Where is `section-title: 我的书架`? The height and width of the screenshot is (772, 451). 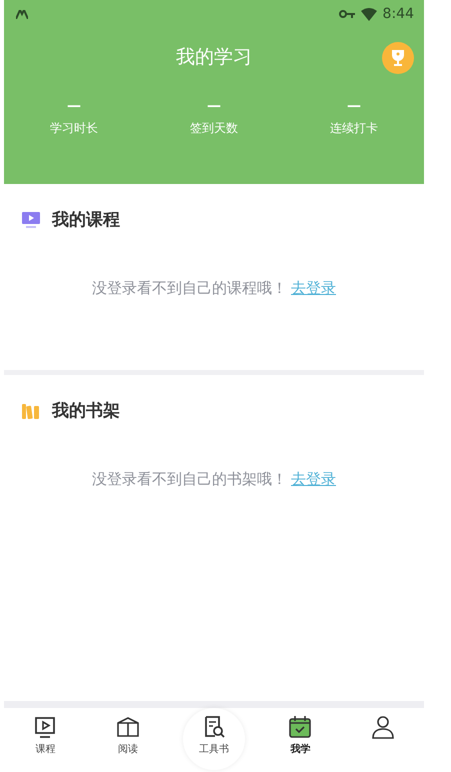 section-title: 我的书架 is located at coordinates (86, 411).